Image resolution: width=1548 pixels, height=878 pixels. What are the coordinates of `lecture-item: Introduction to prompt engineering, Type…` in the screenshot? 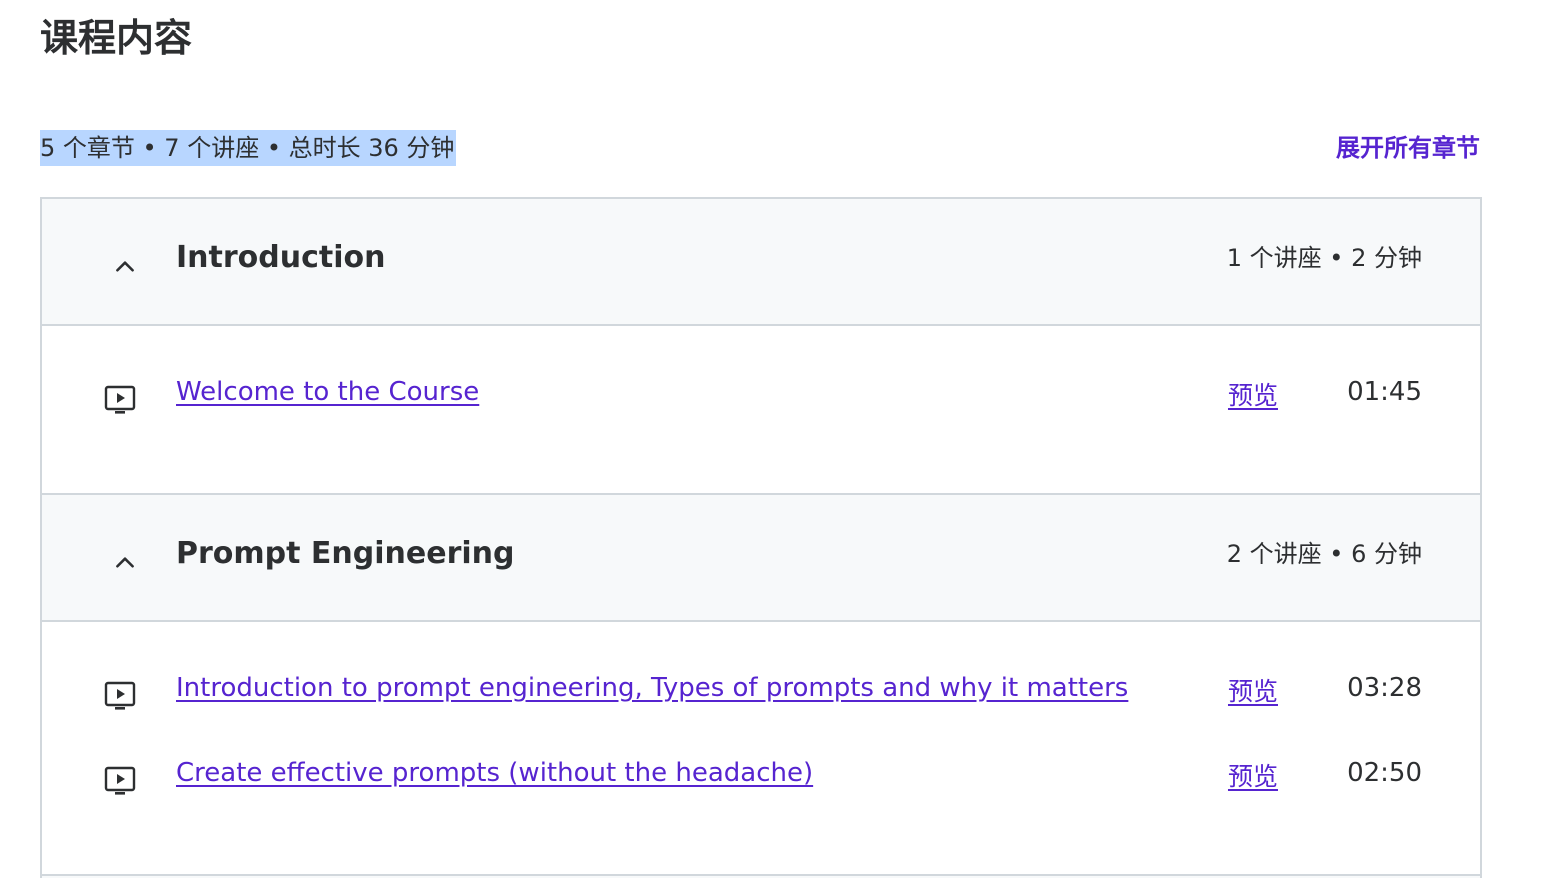 It's located at (761, 708).